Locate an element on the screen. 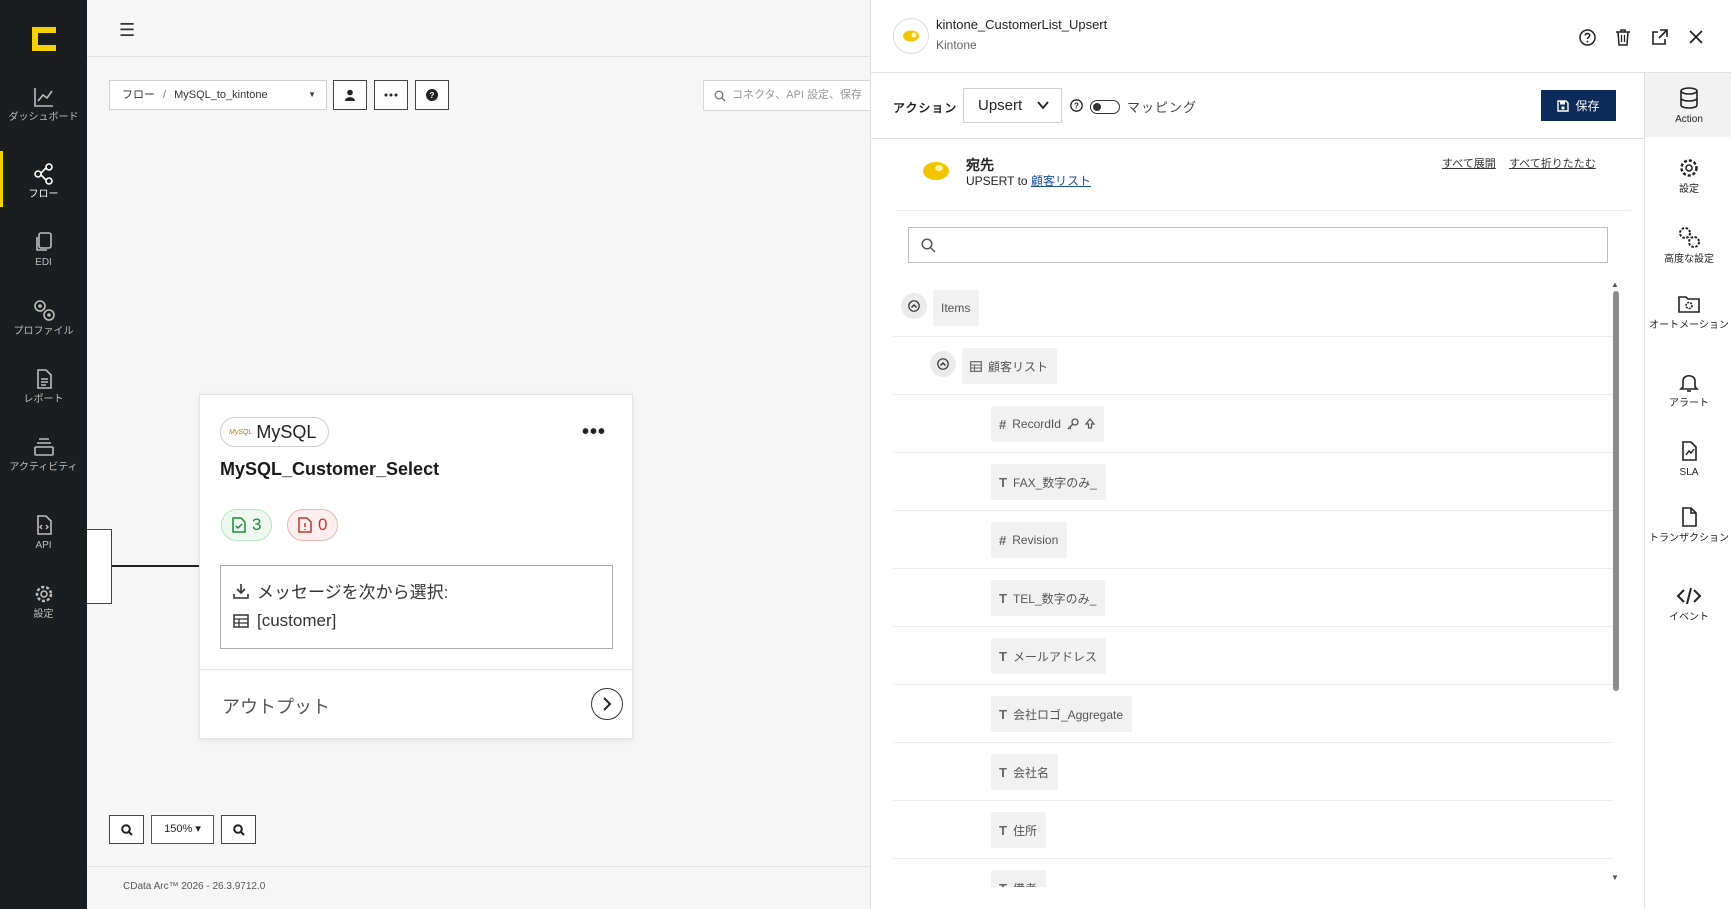 This screenshot has width=1731, height=909. help-button is located at coordinates (1587, 37).